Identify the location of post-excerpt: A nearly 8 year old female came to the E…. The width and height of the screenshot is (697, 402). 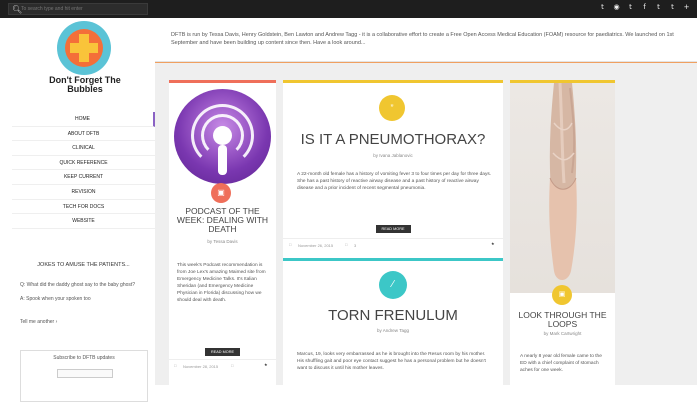
(561, 363).